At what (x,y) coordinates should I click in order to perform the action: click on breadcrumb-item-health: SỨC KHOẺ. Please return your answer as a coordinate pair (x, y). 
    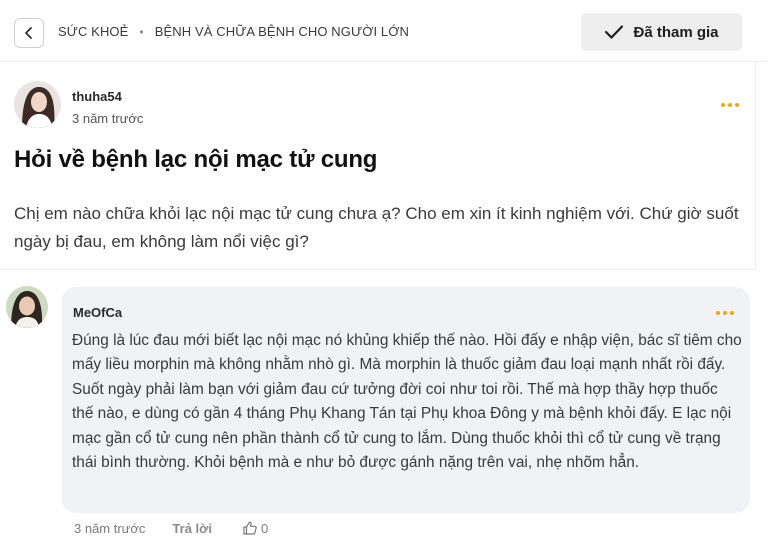
    Looking at the image, I should click on (93, 31).